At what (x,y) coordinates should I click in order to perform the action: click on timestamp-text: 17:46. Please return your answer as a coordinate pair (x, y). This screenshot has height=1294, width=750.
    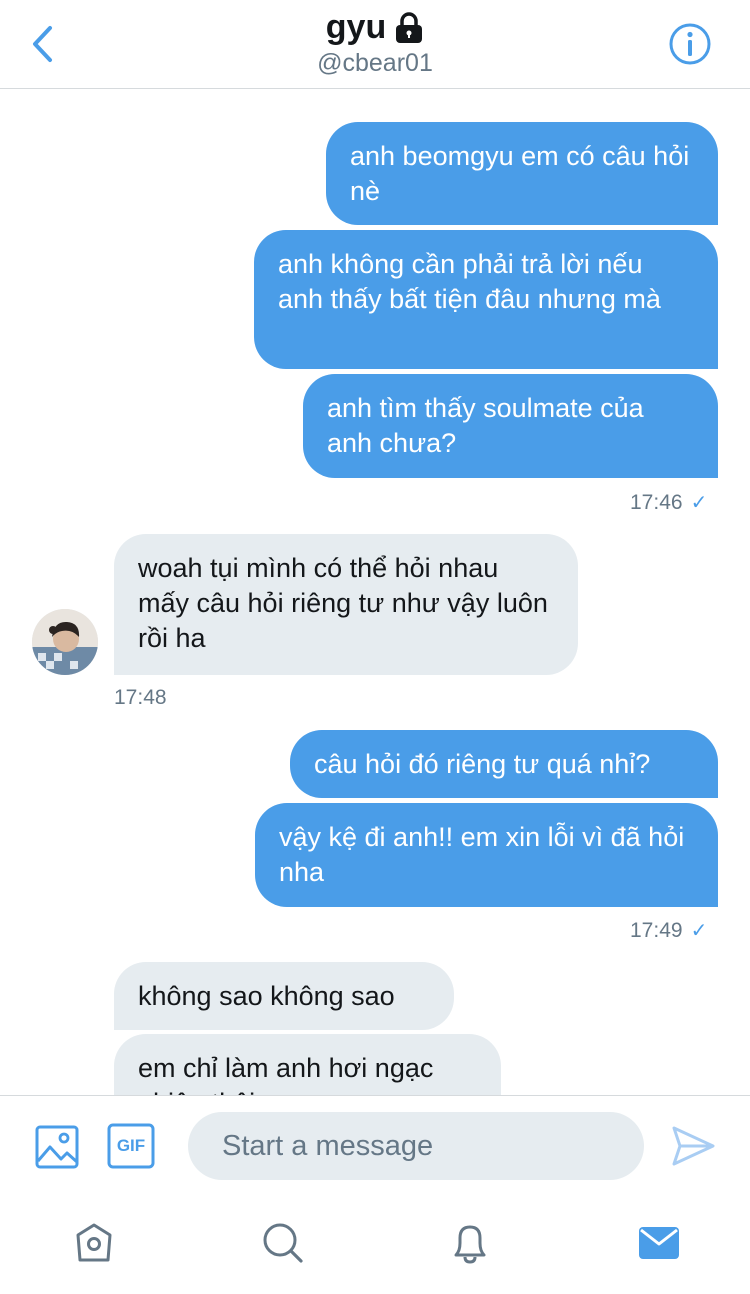
    Looking at the image, I should click on (656, 502).